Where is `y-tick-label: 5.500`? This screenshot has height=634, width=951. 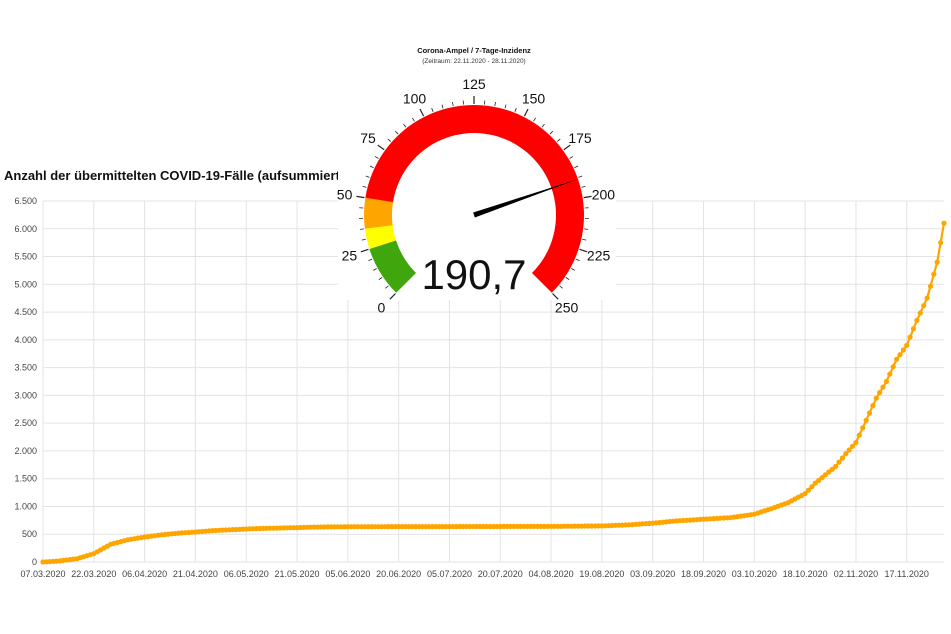
y-tick-label: 5.500 is located at coordinates (25, 257).